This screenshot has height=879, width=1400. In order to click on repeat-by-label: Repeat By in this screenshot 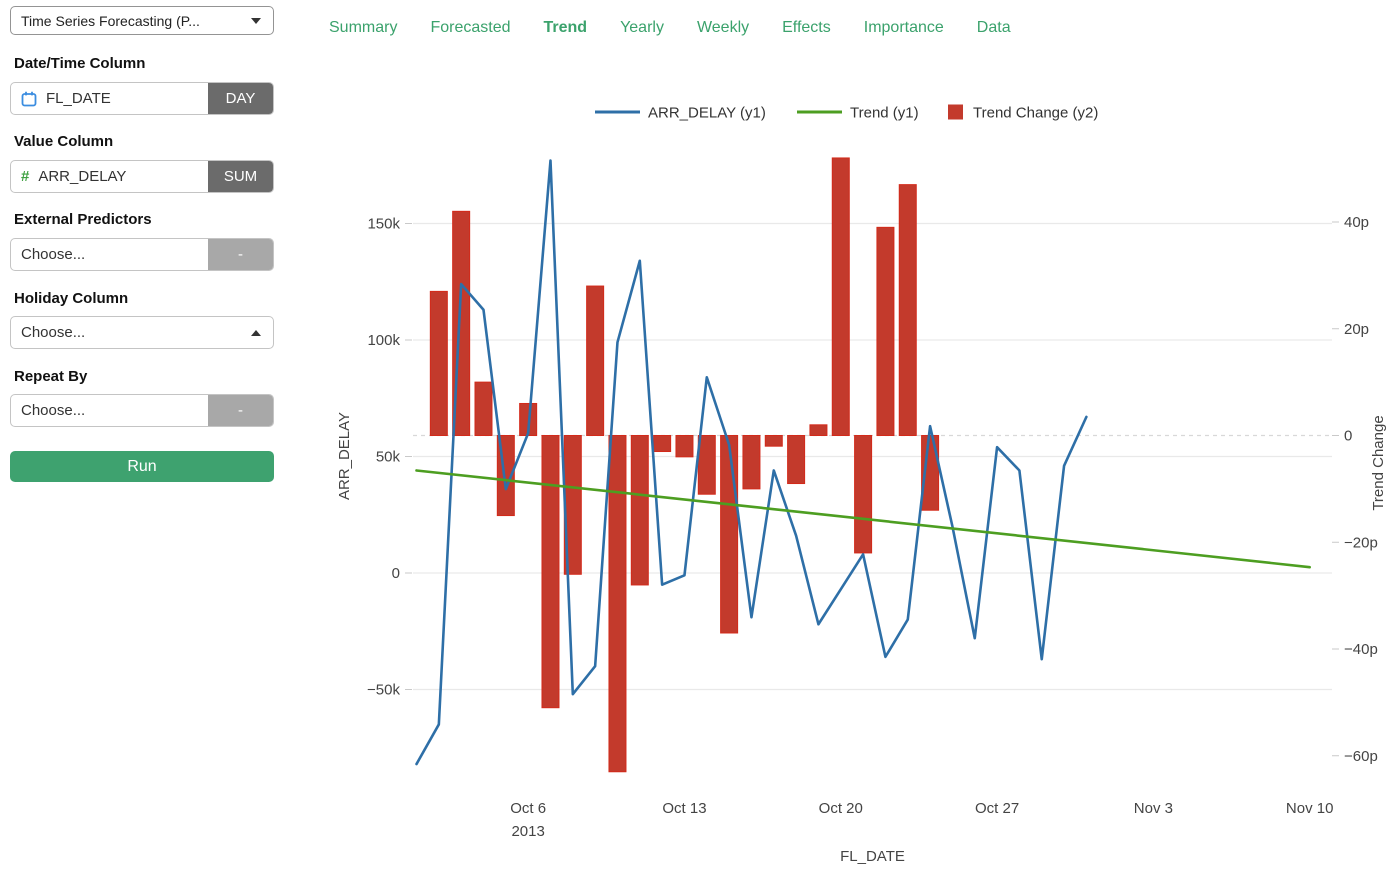, I will do `click(51, 376)`.